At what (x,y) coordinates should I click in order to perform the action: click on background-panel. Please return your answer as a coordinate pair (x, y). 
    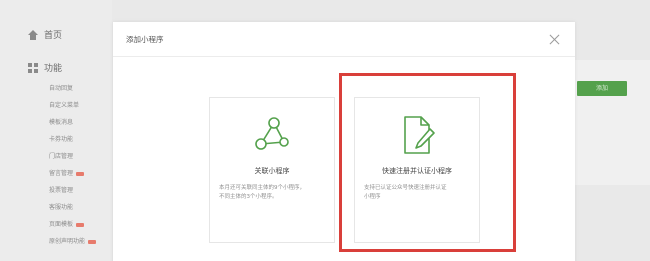
    Looking at the image, I should click on (612, 122).